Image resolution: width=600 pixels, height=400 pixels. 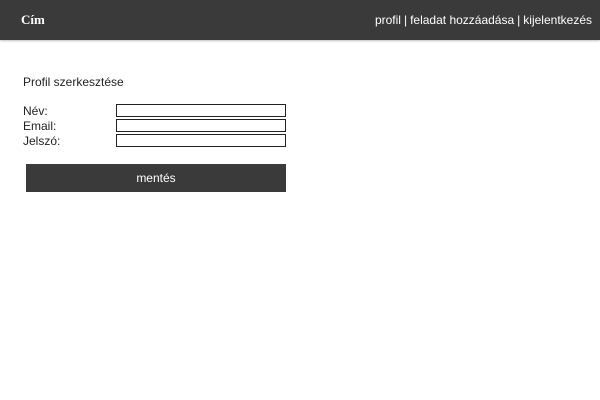 What do you see at coordinates (35, 111) in the screenshot?
I see `name-label: Név:` at bounding box center [35, 111].